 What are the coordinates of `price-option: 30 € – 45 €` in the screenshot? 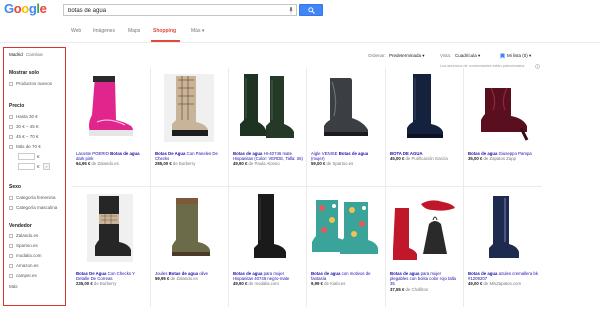 It's located at (27, 126).